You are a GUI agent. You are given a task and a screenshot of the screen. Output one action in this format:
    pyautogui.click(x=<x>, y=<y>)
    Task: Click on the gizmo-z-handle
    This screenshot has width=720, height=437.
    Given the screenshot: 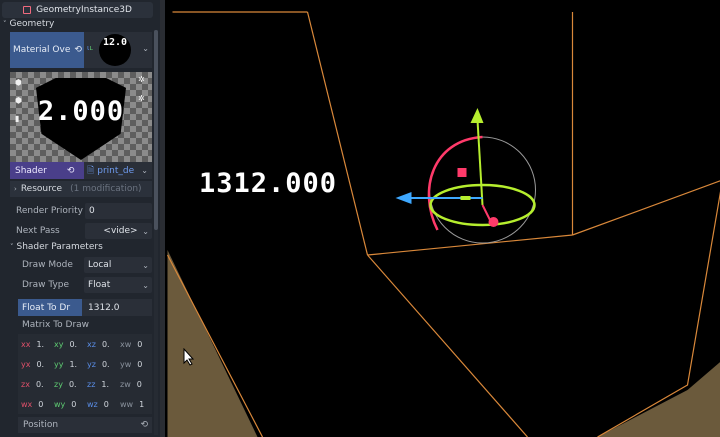 What is the action you would take?
    pyautogui.click(x=493, y=222)
    